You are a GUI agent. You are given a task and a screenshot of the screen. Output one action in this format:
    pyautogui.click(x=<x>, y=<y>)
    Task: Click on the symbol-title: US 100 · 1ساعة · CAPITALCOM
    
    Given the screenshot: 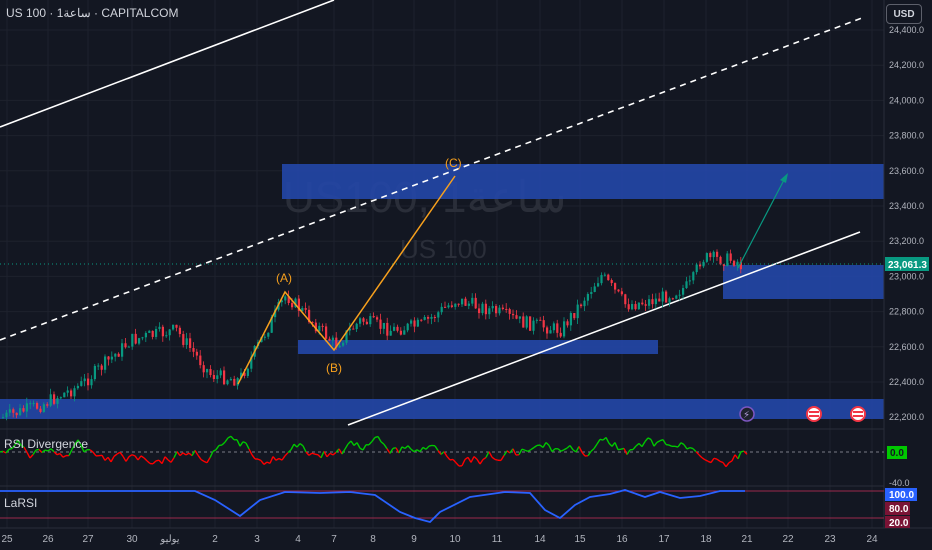 What is the action you would take?
    pyautogui.click(x=92, y=13)
    